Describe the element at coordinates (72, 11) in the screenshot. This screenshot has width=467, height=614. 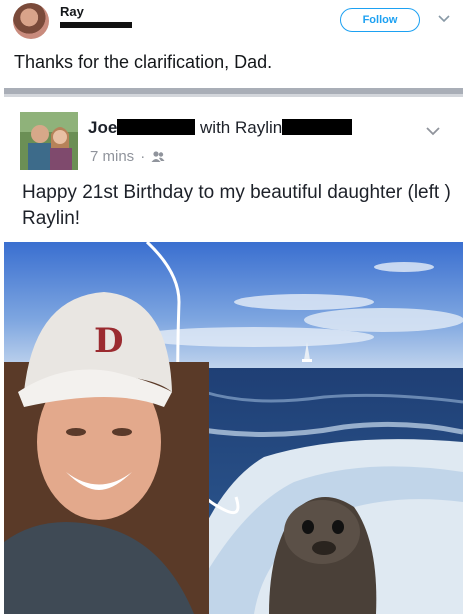
I see `author-name: Ray` at that location.